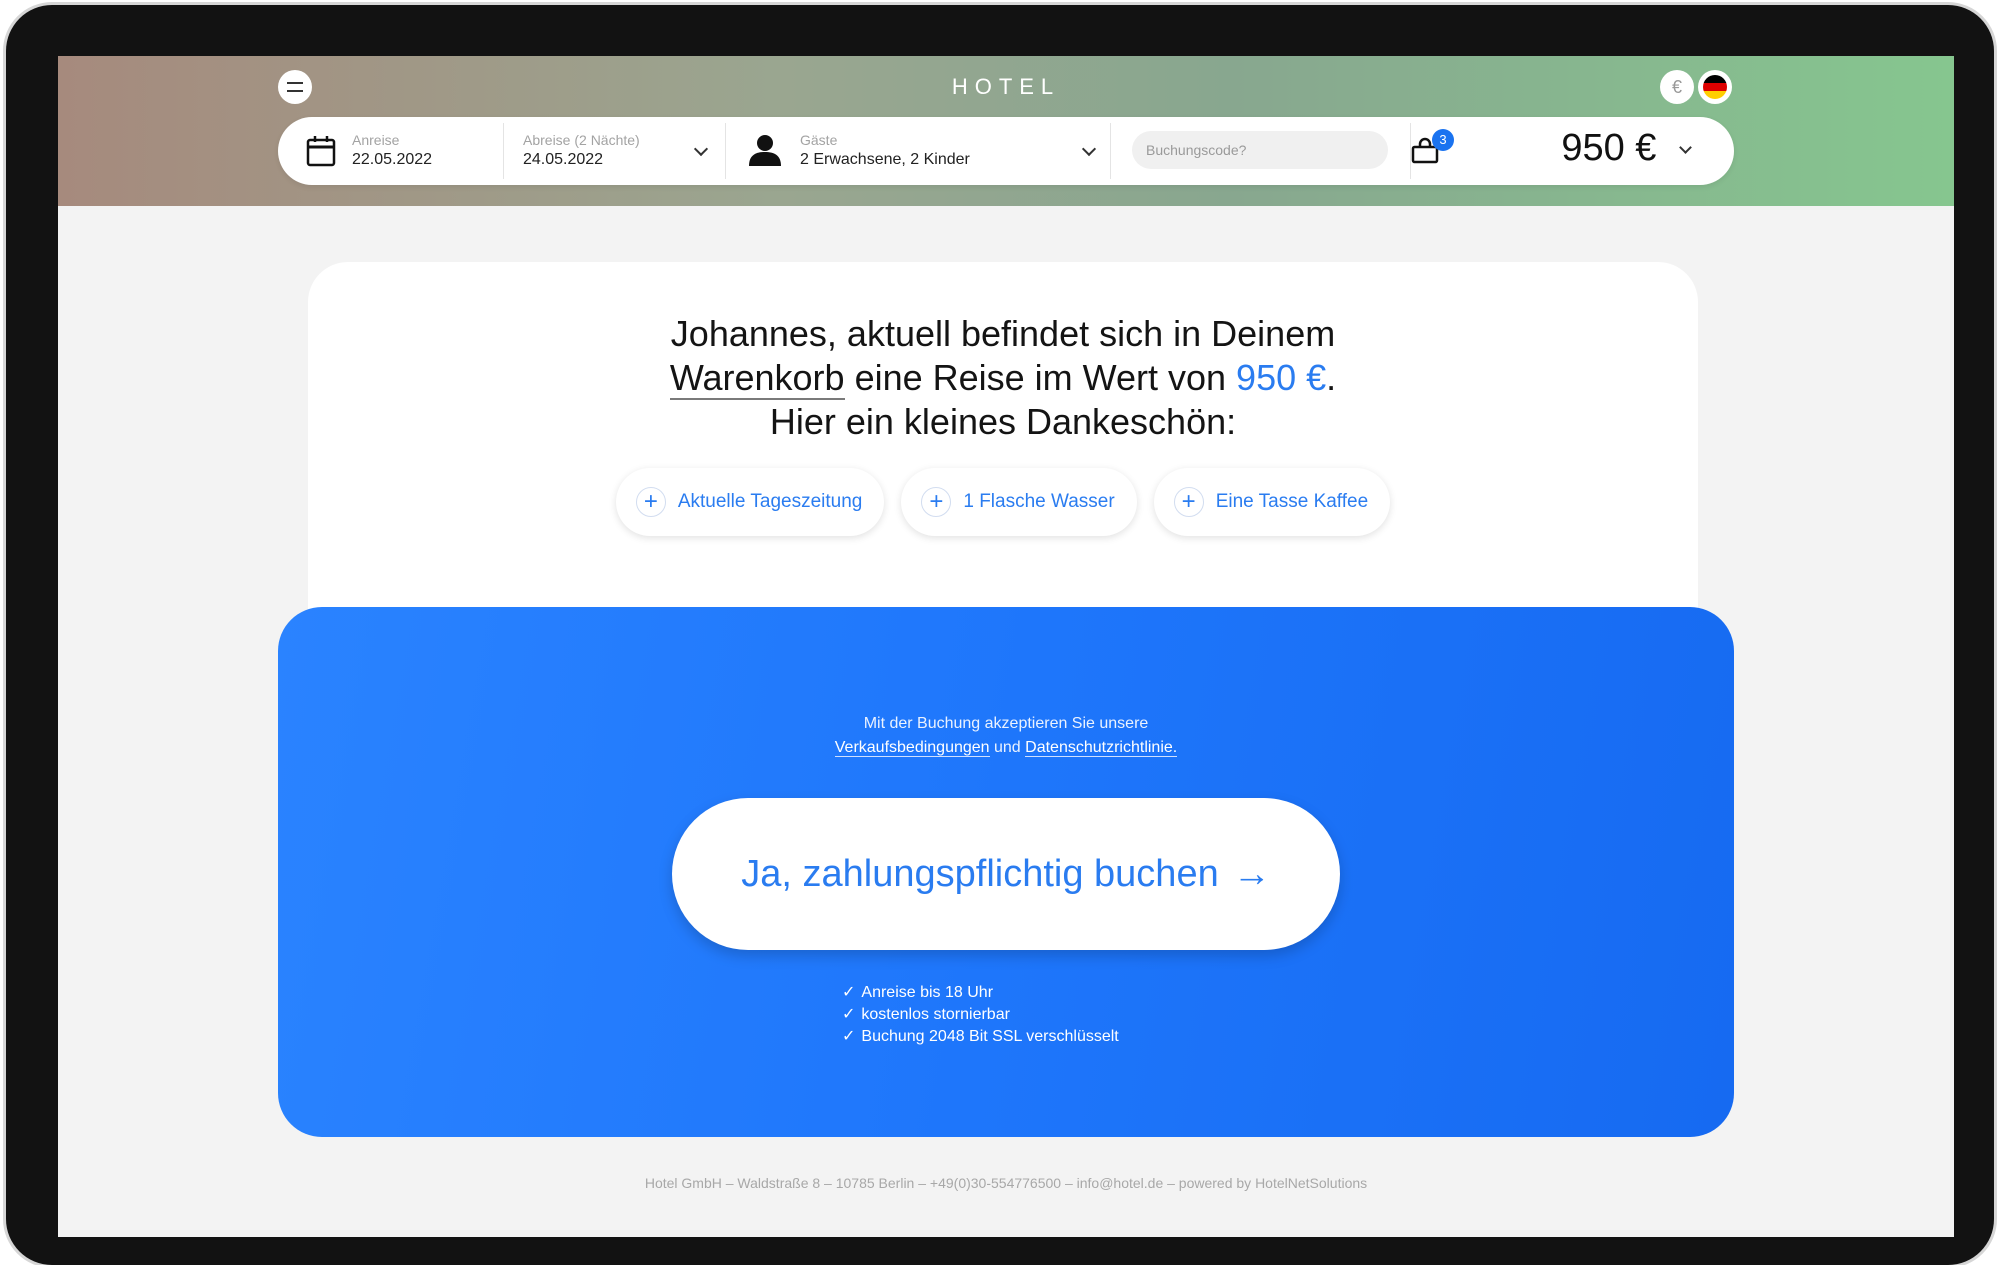 The image size is (2000, 1265). What do you see at coordinates (765, 150) in the screenshot?
I see `person-icon` at bounding box center [765, 150].